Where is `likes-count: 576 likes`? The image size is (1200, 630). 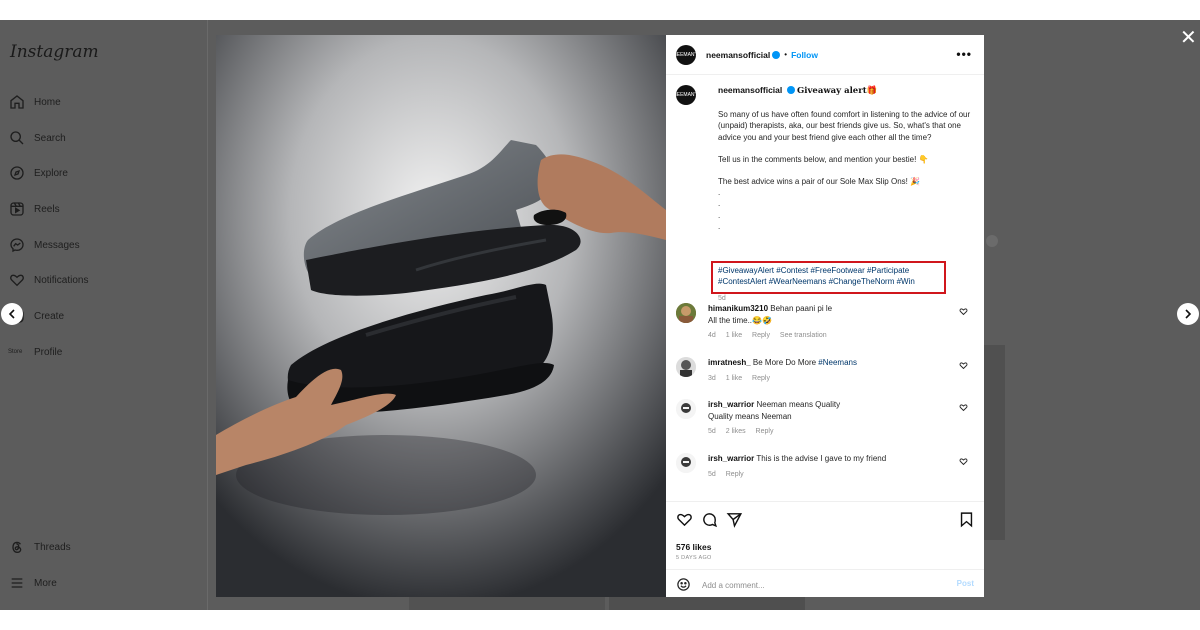 likes-count: 576 likes is located at coordinates (693, 547).